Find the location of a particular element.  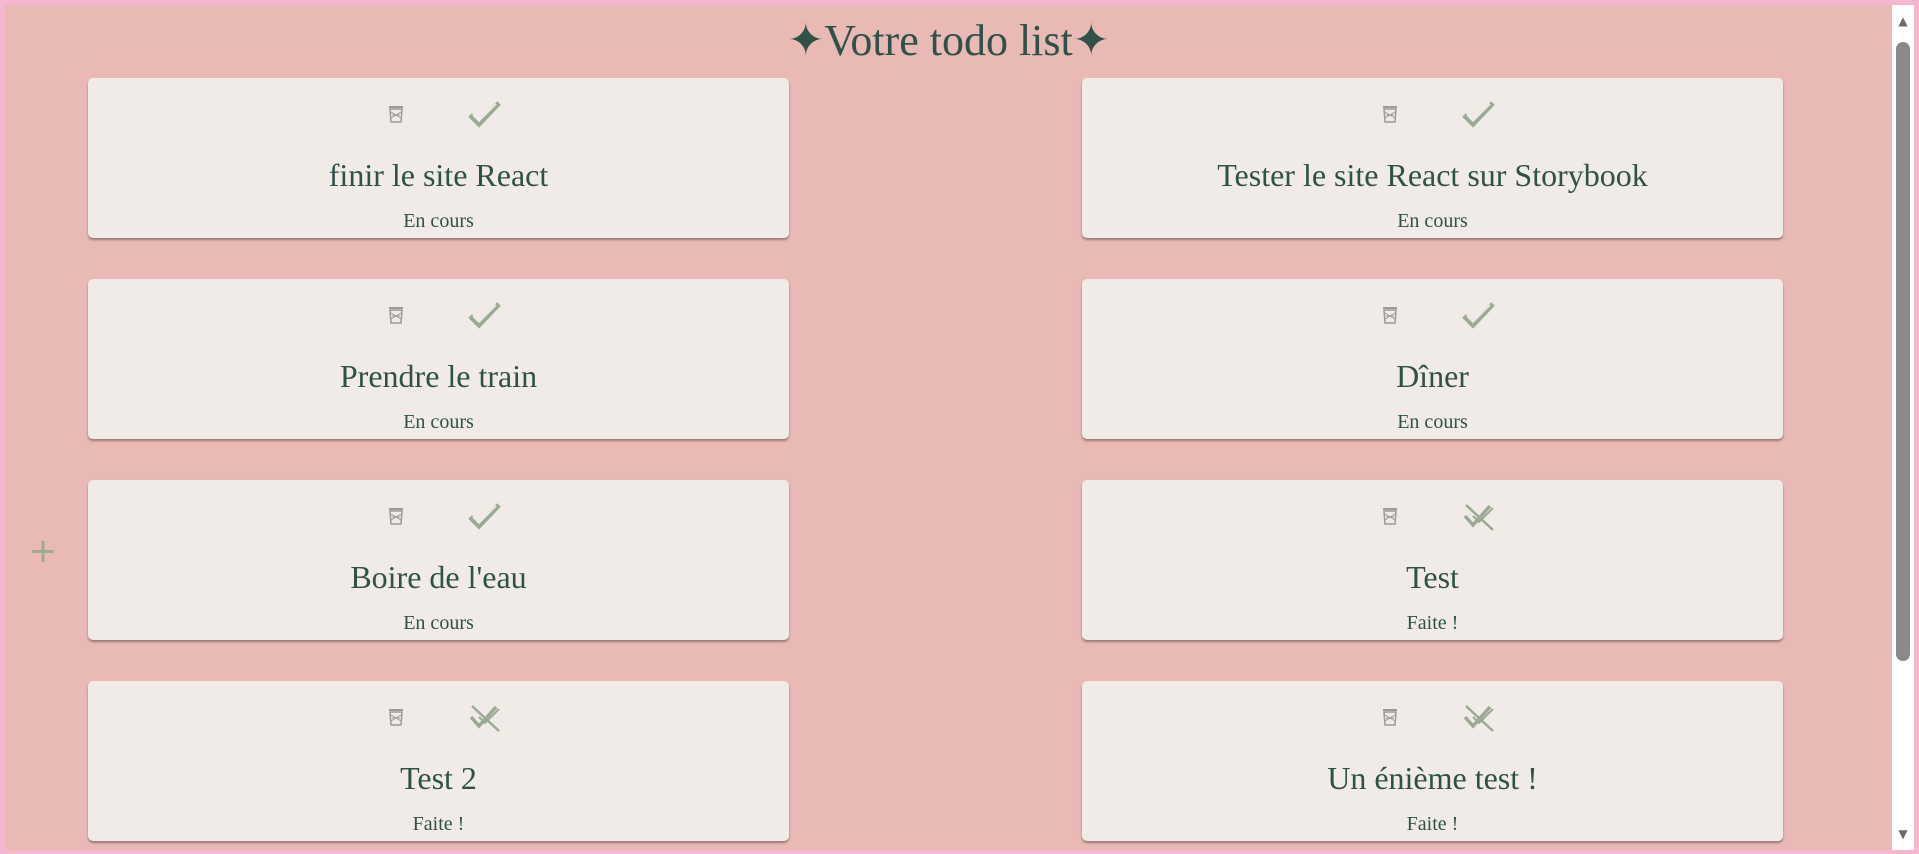

add-todo-button: + is located at coordinates (43, 551).